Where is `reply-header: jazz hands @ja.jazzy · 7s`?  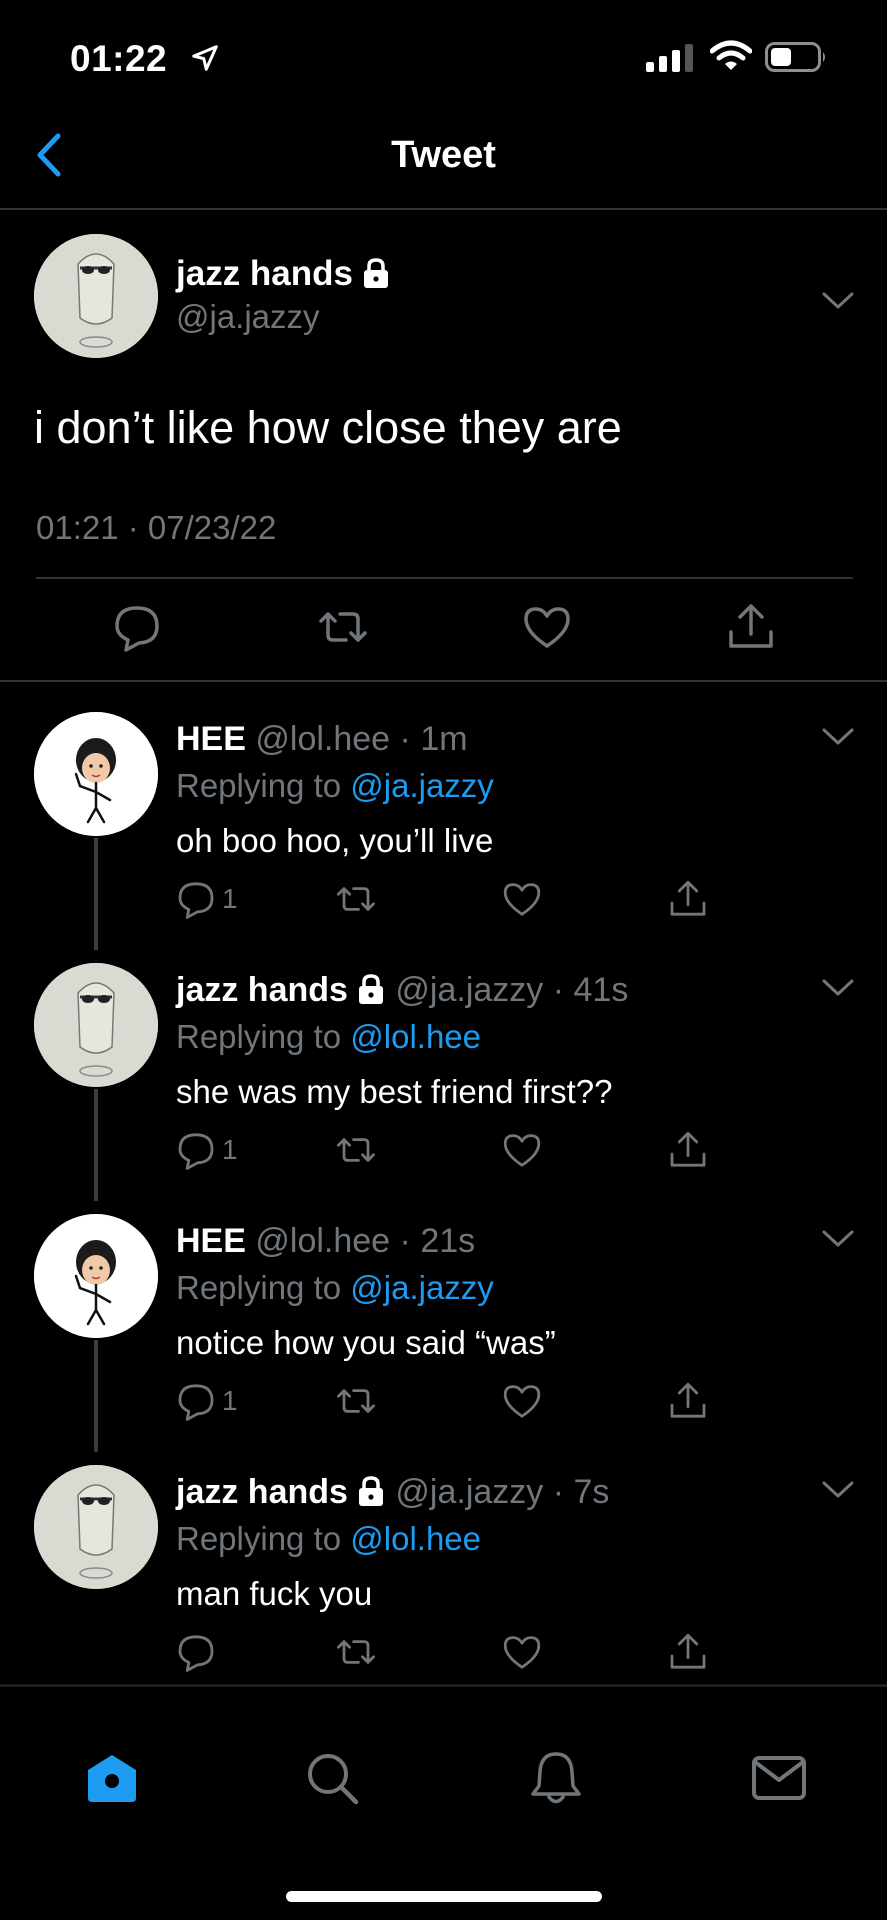 reply-header: jazz hands @ja.jazzy · 7s is located at coordinates (392, 1492).